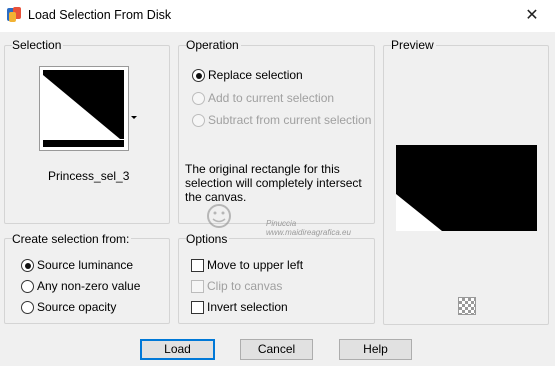 This screenshot has width=555, height=366. I want to click on operation-note-line-2: selection will completely intersect, so click(273, 183).